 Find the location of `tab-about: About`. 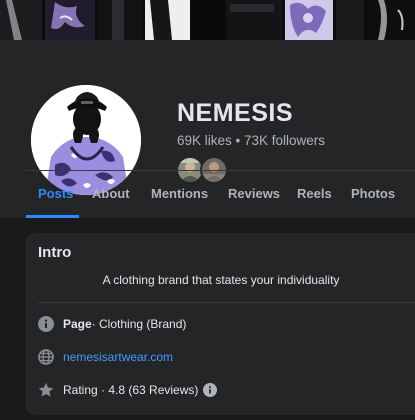

tab-about: About is located at coordinates (111, 194).